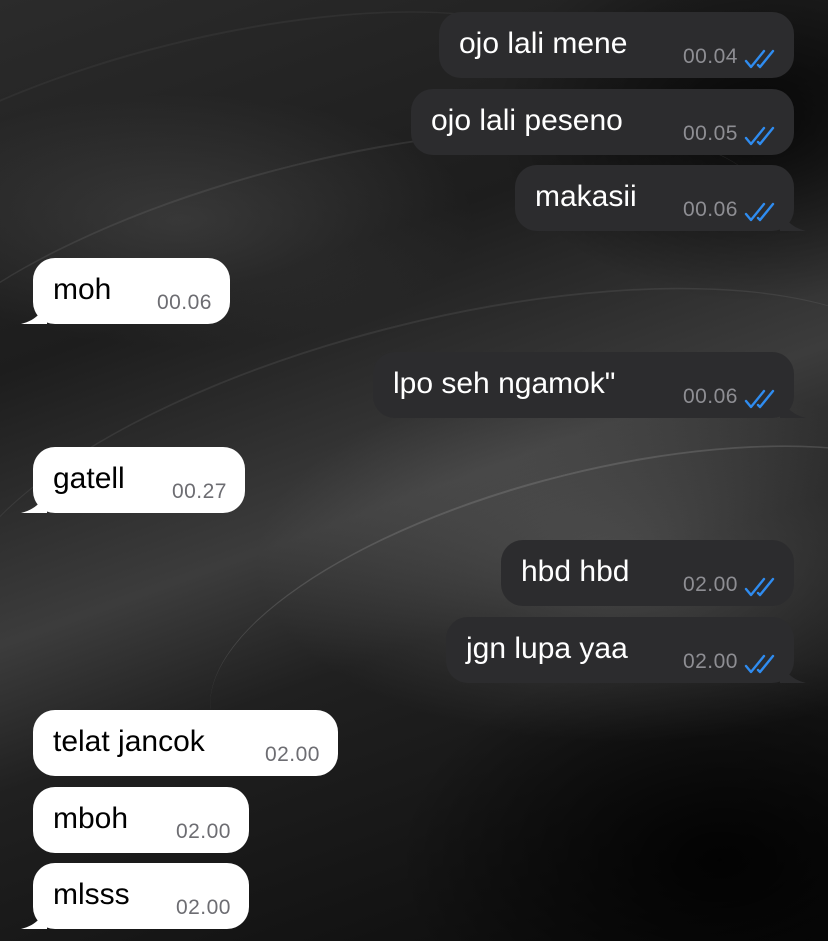  Describe the element at coordinates (82, 289) in the screenshot. I see `message-text: moh` at that location.